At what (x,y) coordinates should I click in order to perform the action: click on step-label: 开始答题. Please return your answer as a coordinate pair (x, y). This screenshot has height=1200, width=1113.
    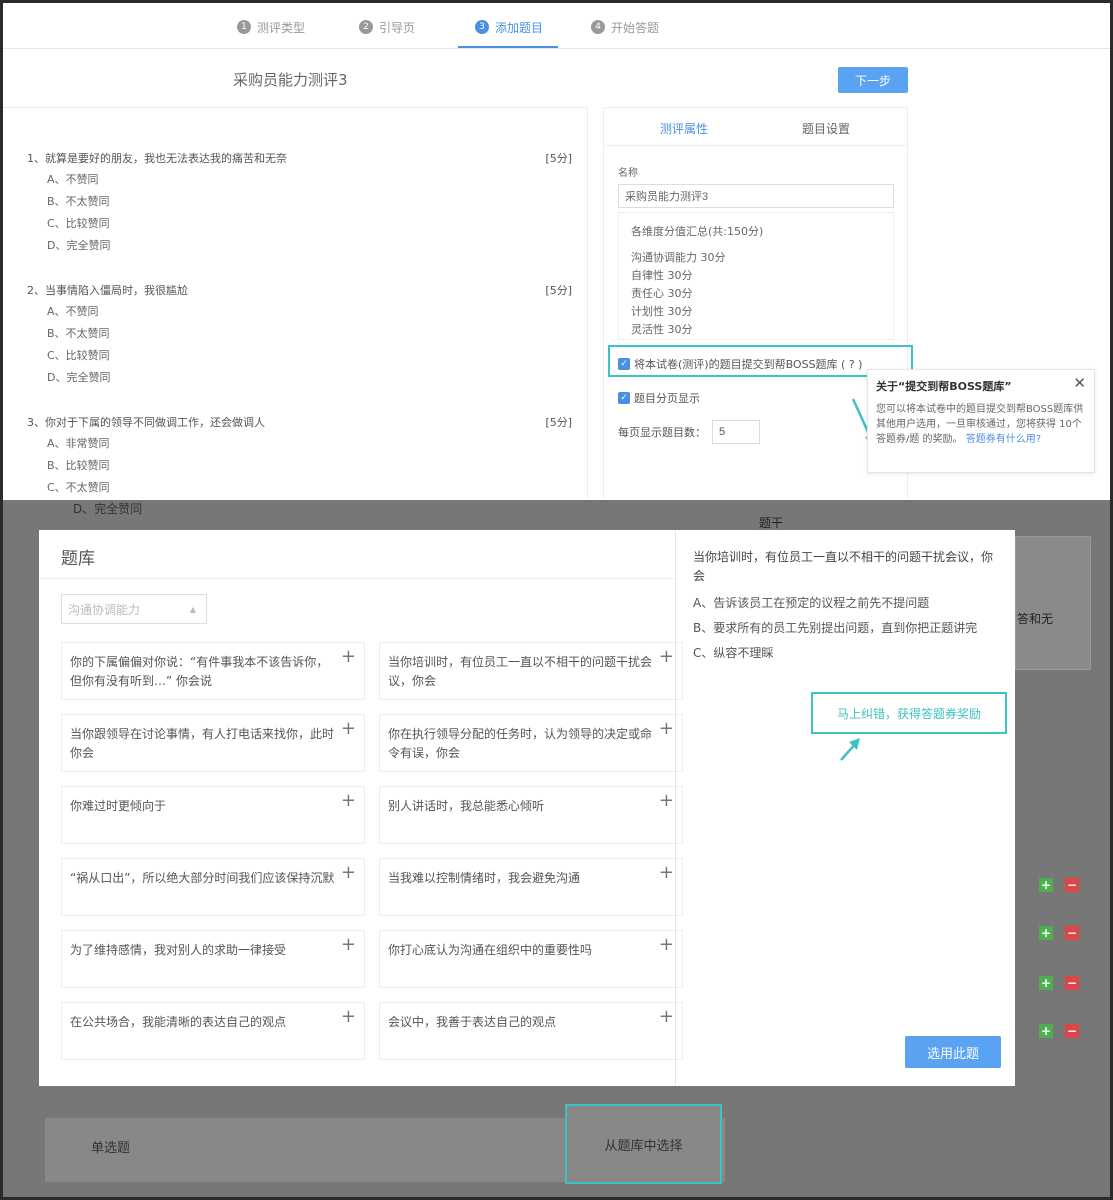
    Looking at the image, I should click on (635, 27).